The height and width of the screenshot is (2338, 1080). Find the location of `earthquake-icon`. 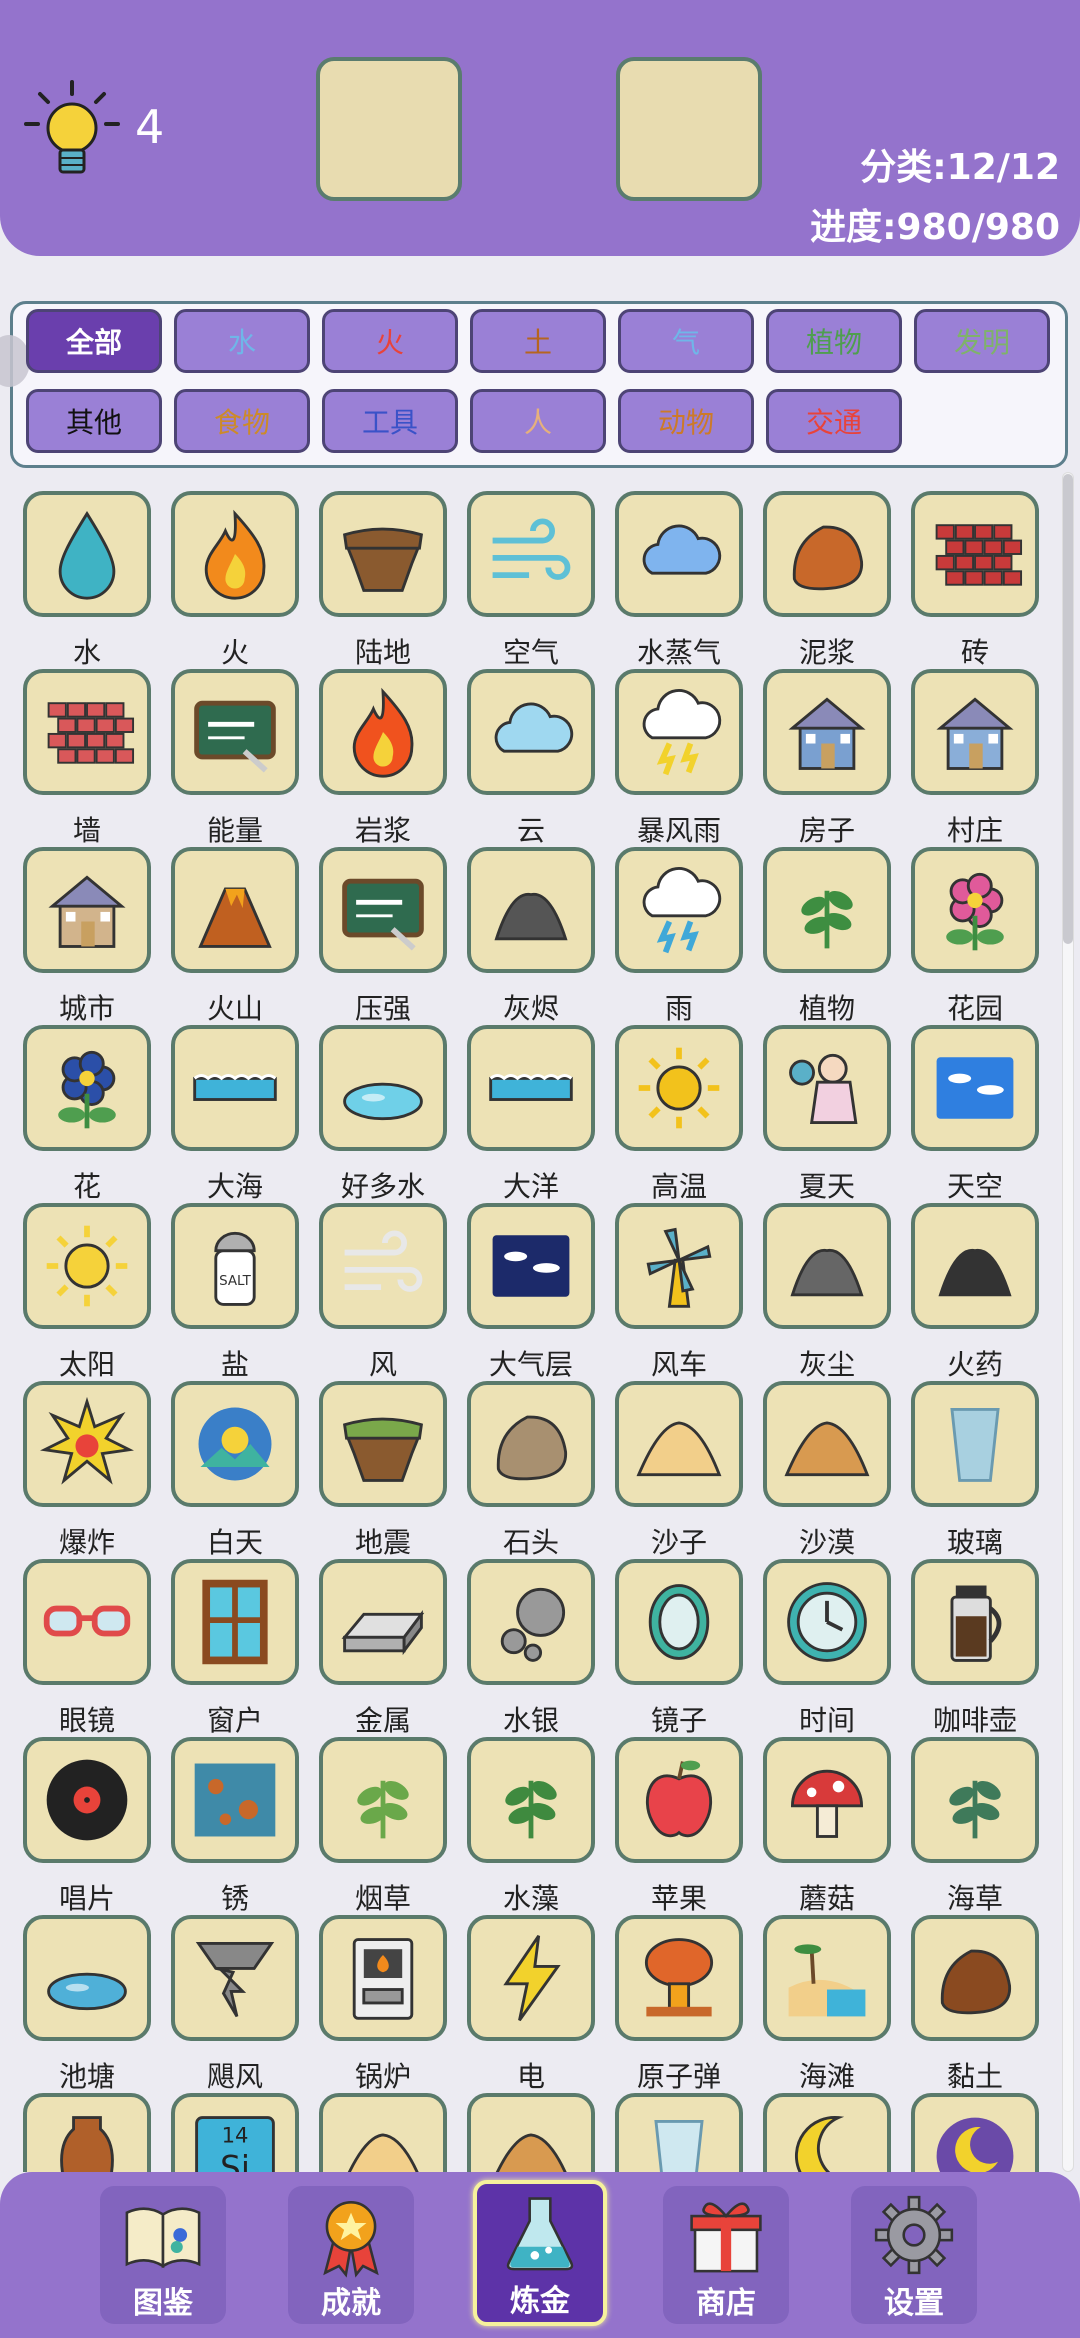

earthquake-icon is located at coordinates (383, 1444).